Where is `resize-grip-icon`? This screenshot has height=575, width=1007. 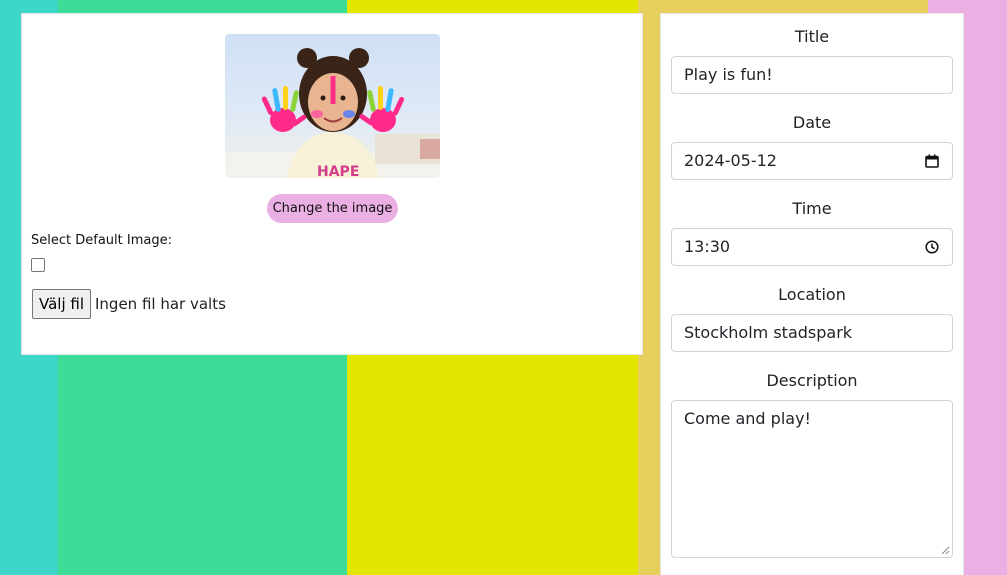 resize-grip-icon is located at coordinates (945, 550).